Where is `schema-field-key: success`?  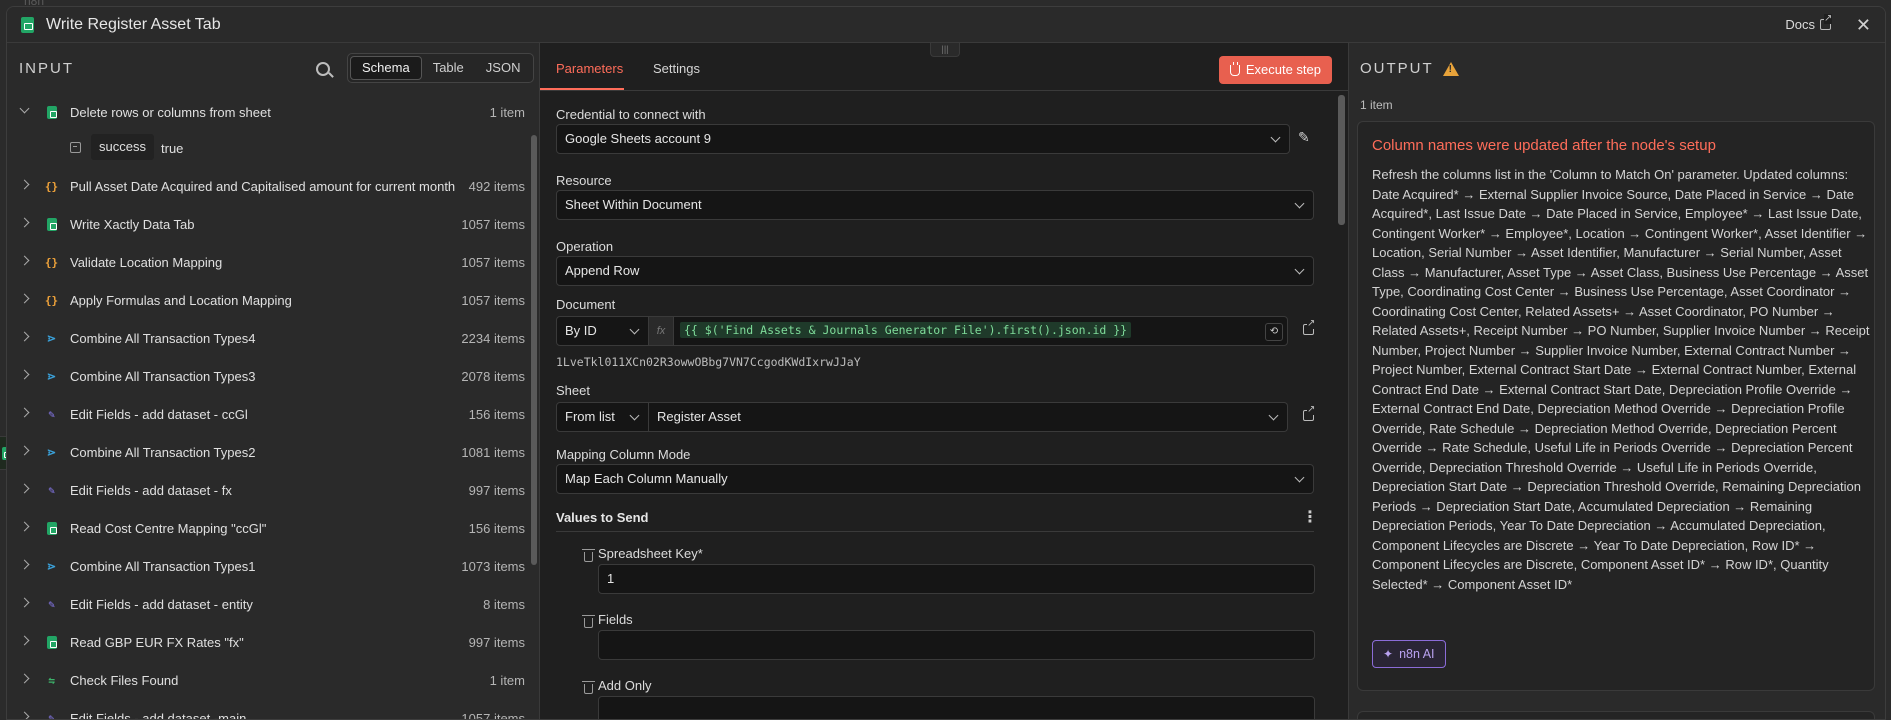 schema-field-key: success is located at coordinates (122, 147).